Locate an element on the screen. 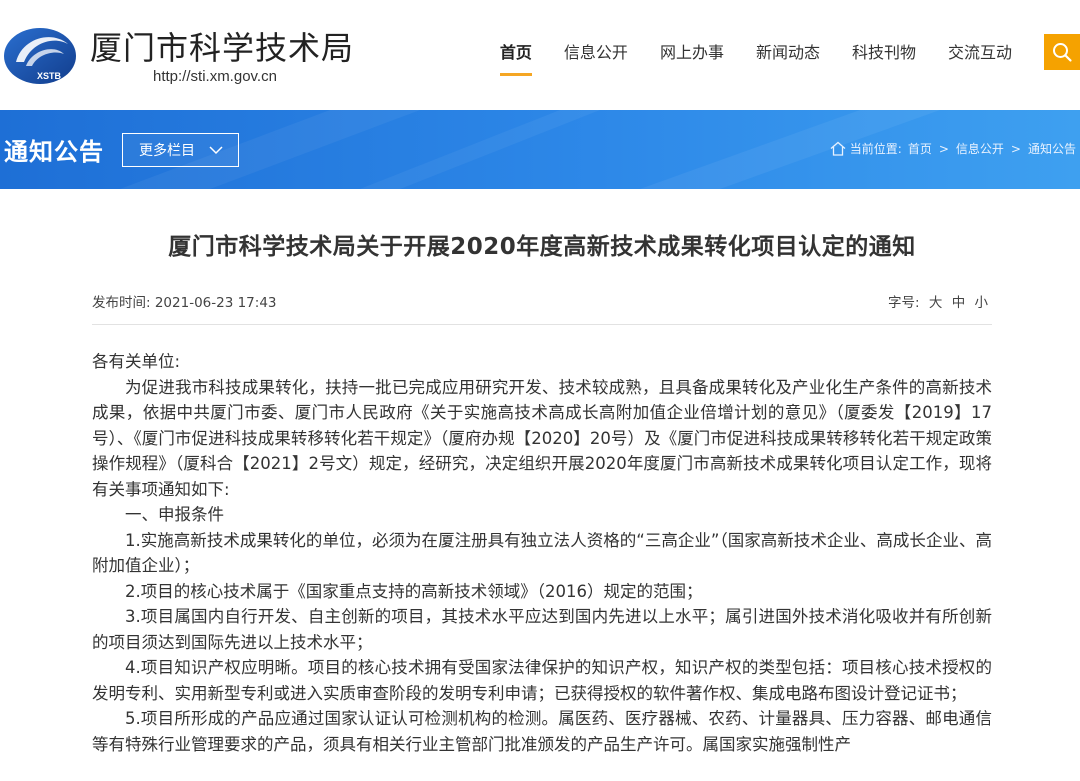 The image size is (1080, 781). search-button is located at coordinates (1062, 52).